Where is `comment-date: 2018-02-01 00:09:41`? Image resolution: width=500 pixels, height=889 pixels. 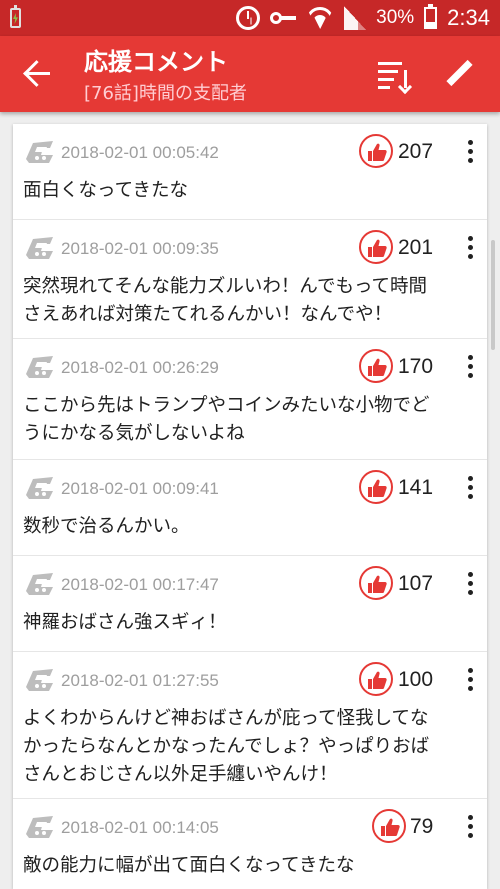
comment-date: 2018-02-01 00:09:41 is located at coordinates (140, 488).